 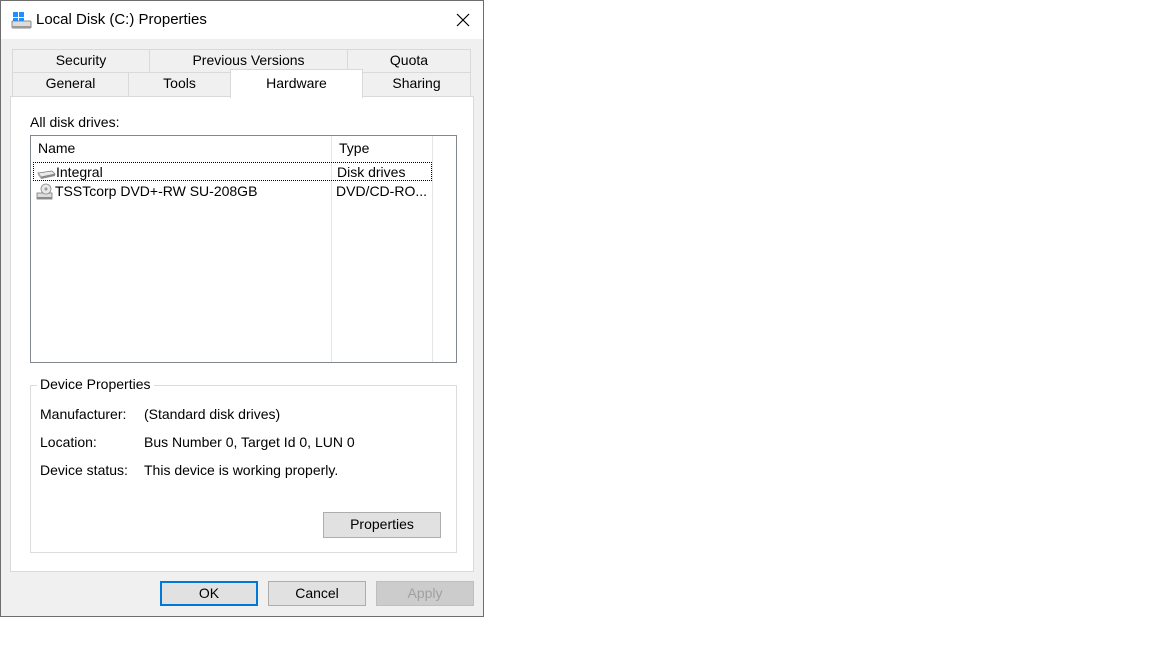 I want to click on tab-tools: Tools, so click(x=179, y=84).